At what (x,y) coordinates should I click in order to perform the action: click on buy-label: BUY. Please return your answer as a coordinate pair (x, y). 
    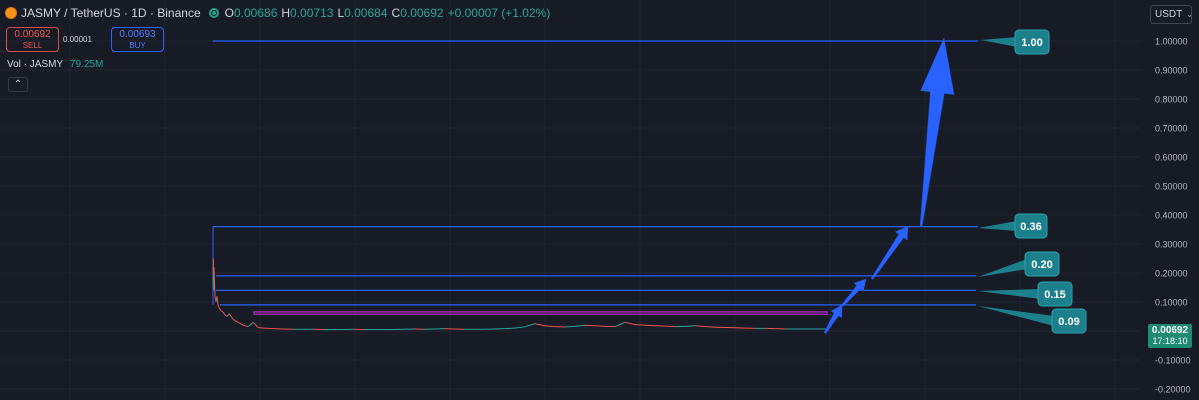
    Looking at the image, I should click on (137, 45).